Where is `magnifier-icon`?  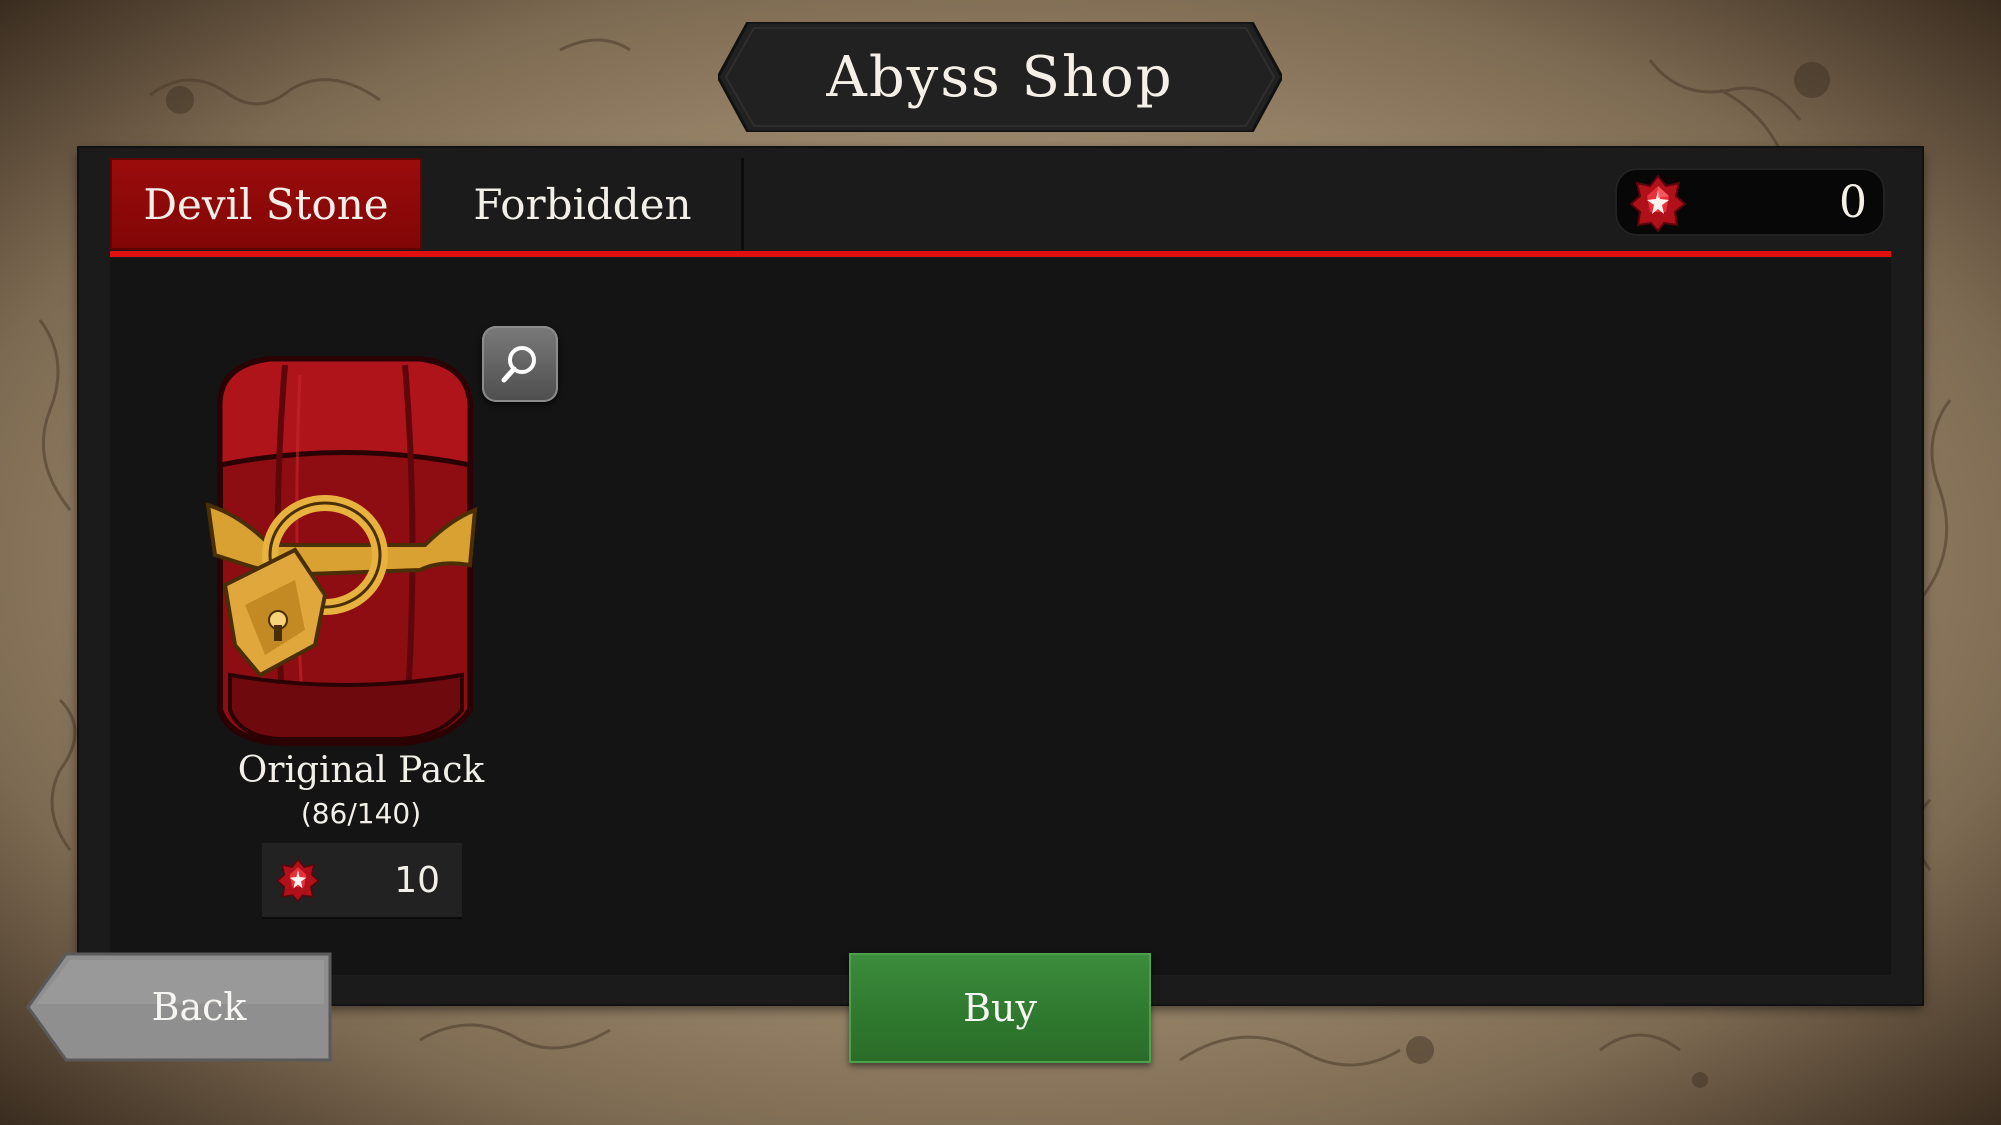 magnifier-icon is located at coordinates (518, 364).